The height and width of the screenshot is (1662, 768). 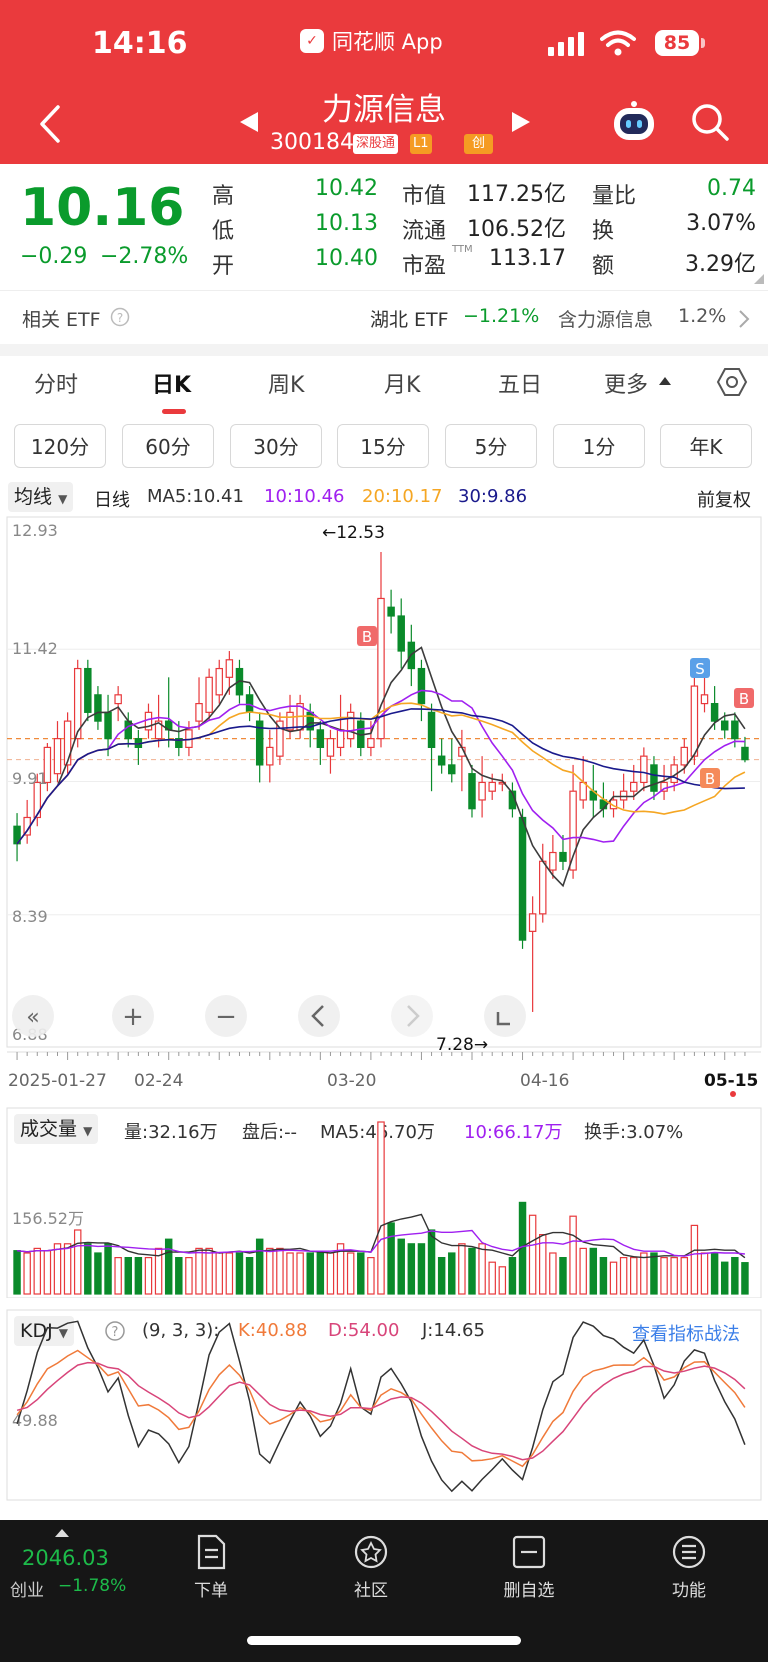 I want to click on buy-marker: B, so click(x=367, y=636).